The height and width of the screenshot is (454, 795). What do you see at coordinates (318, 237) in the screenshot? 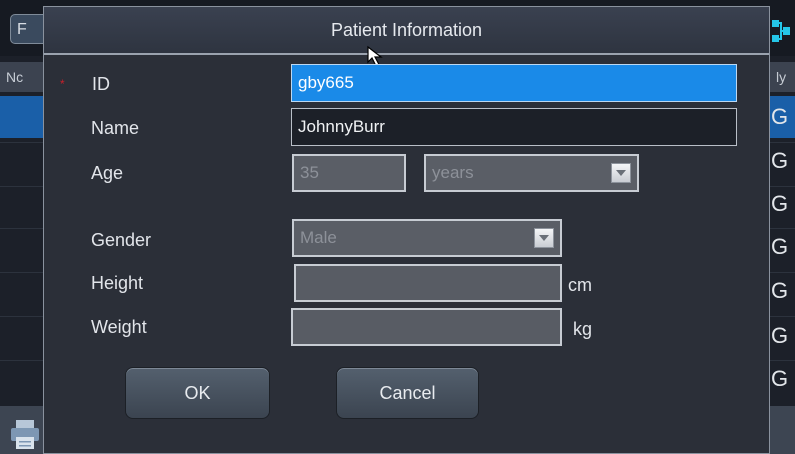
I see `gender-value: Male` at bounding box center [318, 237].